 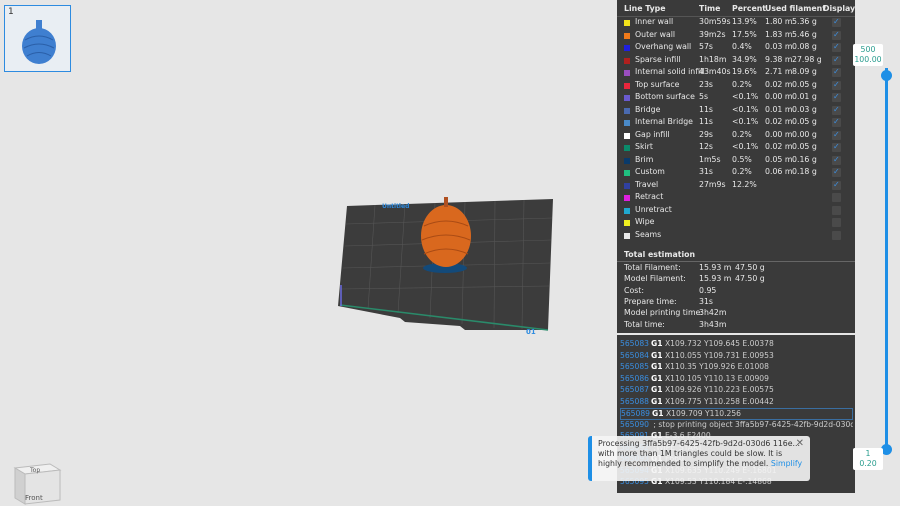 I want to click on weight-value: 0.18 g, so click(x=804, y=171).